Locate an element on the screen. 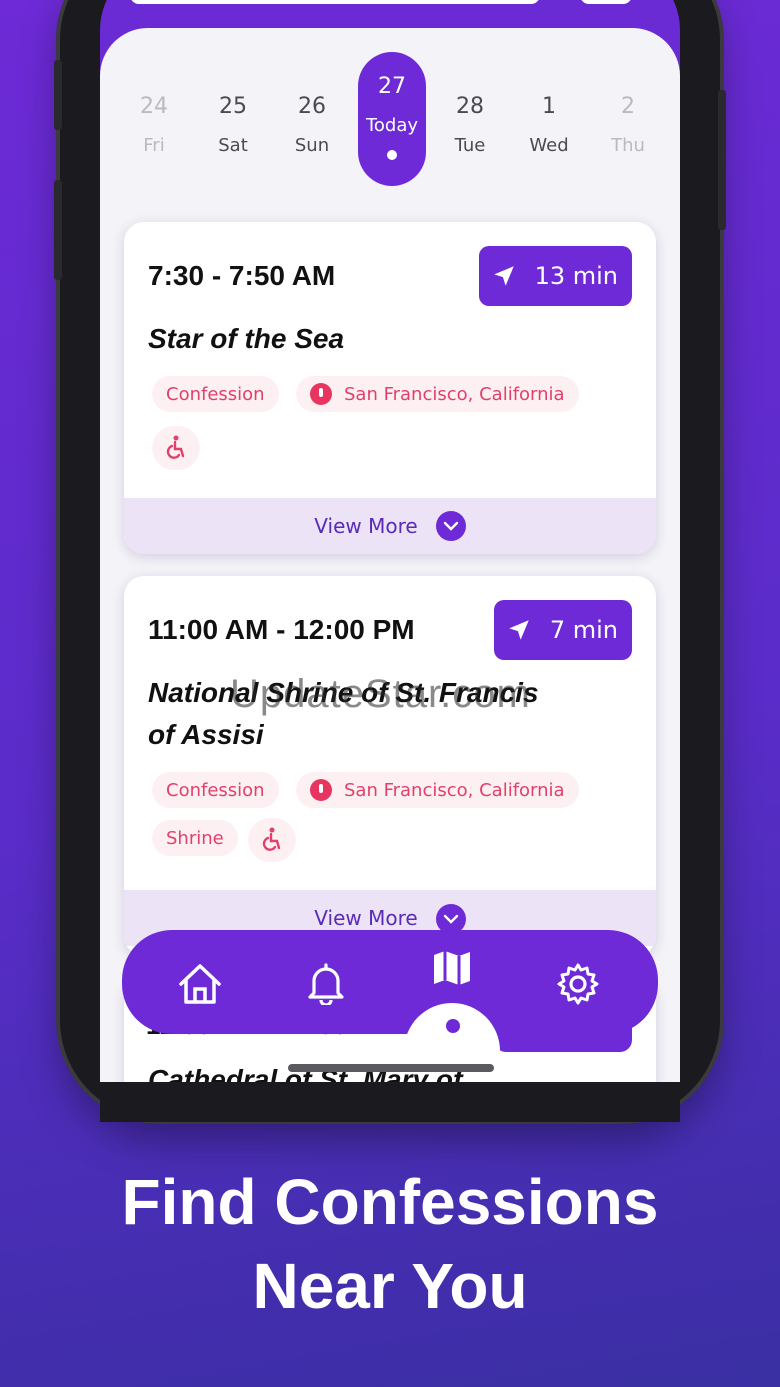 The height and width of the screenshot is (1387, 780). eta-text: 7 min is located at coordinates (583, 630).